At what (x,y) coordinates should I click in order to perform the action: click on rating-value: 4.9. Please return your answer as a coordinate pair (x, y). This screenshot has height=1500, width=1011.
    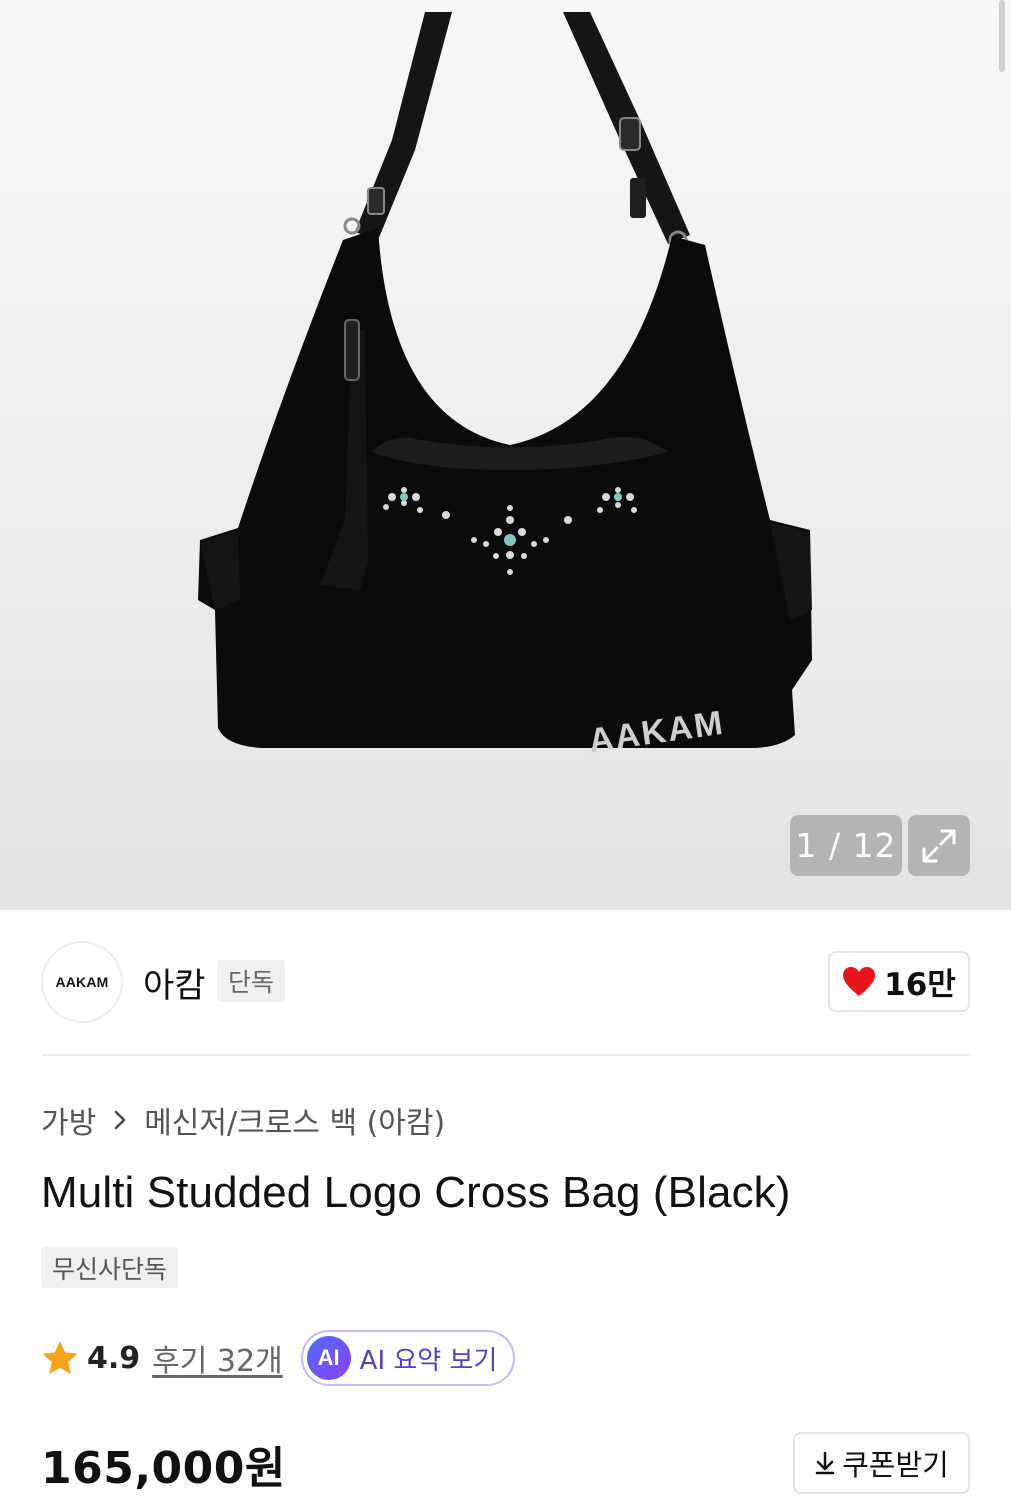
    Looking at the image, I should click on (114, 1358).